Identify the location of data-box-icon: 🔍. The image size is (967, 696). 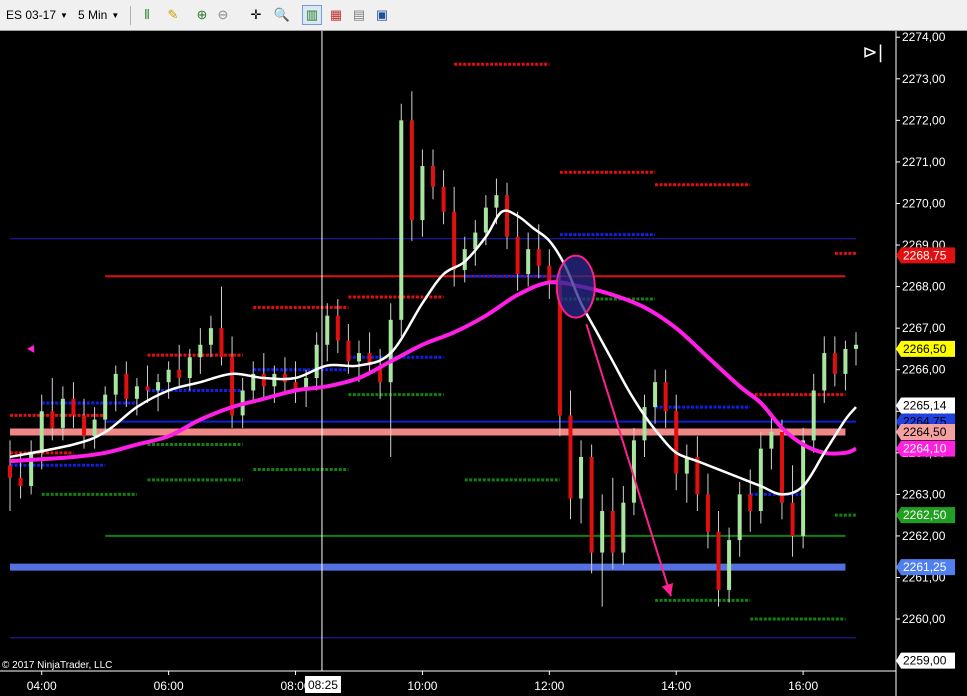
(282, 15).